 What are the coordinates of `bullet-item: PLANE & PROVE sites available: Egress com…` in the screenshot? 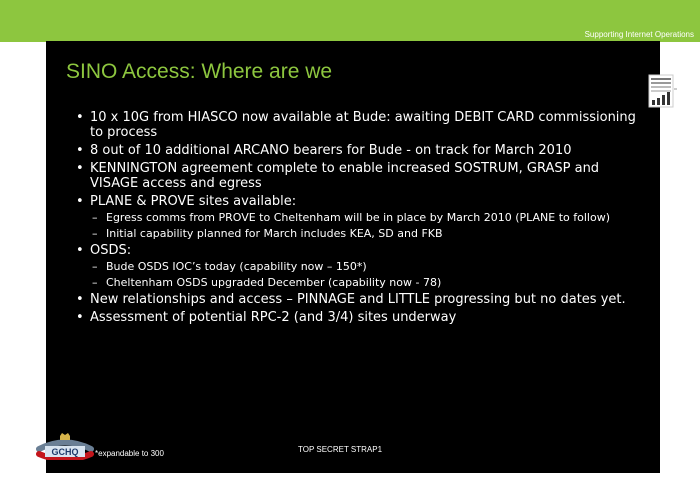 It's located at (357, 217).